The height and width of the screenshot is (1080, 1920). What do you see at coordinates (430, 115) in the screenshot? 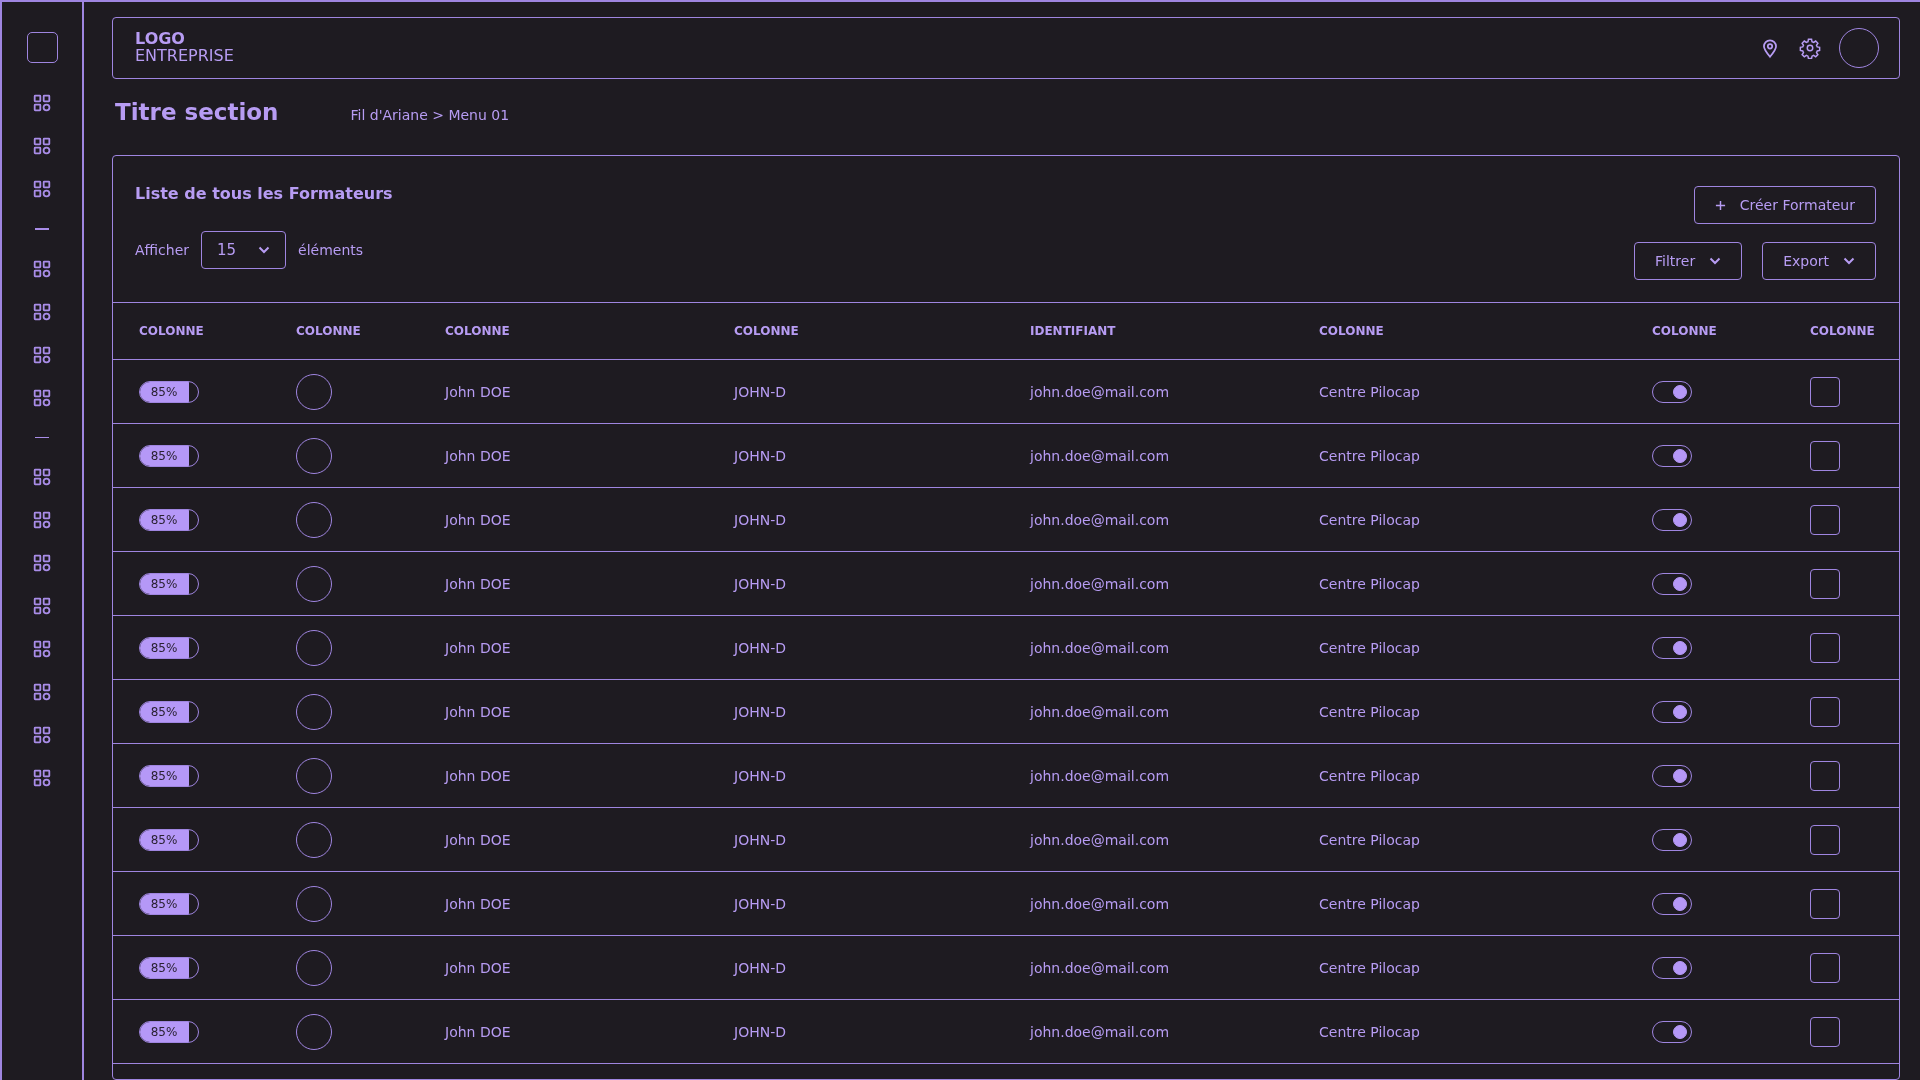
I see `breadcrumb: Fil d'Ariane > Menu 01` at bounding box center [430, 115].